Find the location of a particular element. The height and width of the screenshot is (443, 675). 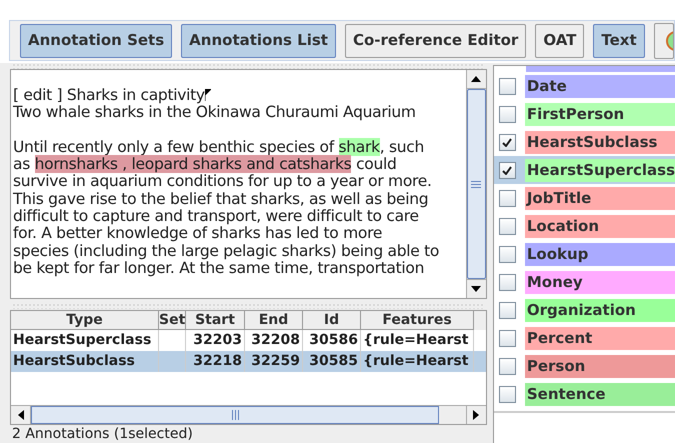

table-cell: 30585 is located at coordinates (332, 361).